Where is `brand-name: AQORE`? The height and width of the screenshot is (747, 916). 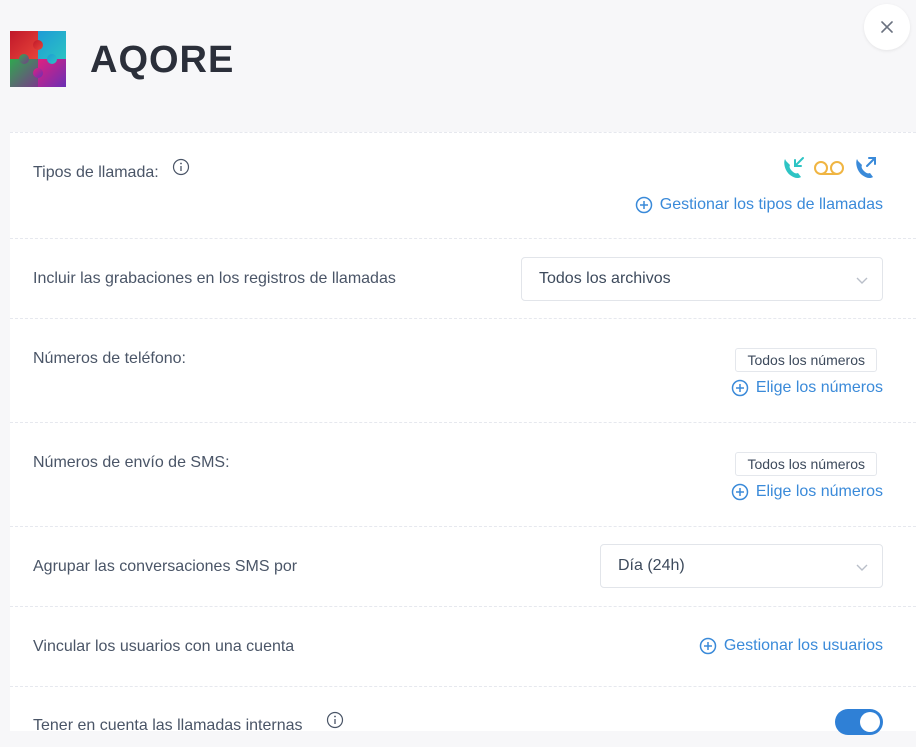
brand-name: AQORE is located at coordinates (162, 60).